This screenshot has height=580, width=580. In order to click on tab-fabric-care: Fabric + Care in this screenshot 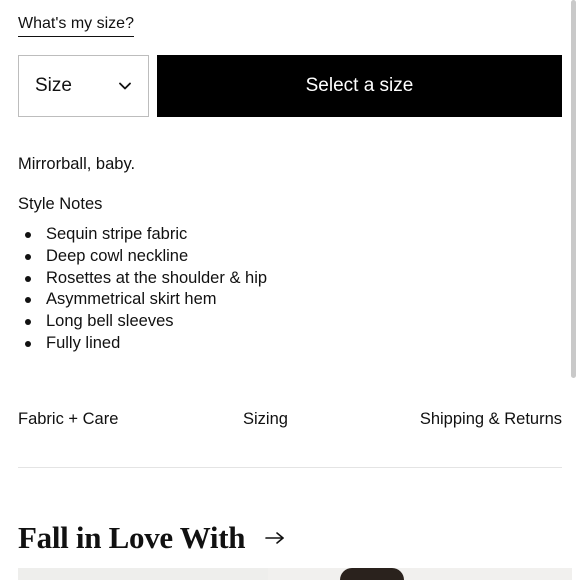, I will do `click(68, 419)`.